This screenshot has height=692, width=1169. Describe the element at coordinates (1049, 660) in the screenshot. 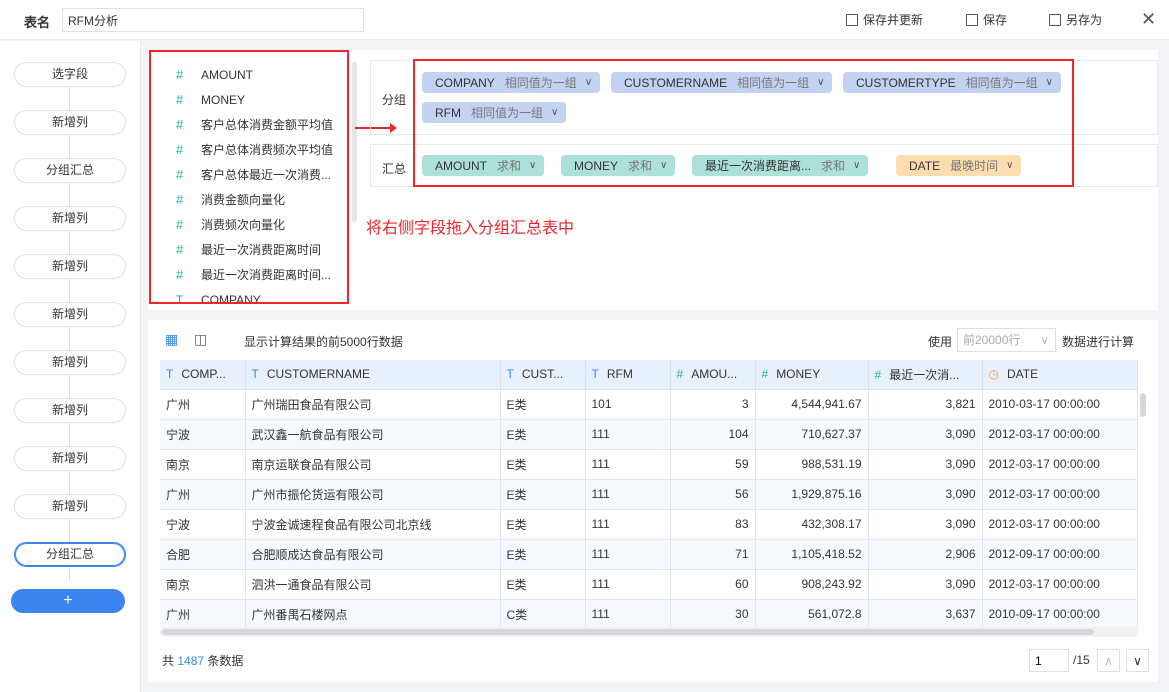

I see `page-input` at that location.